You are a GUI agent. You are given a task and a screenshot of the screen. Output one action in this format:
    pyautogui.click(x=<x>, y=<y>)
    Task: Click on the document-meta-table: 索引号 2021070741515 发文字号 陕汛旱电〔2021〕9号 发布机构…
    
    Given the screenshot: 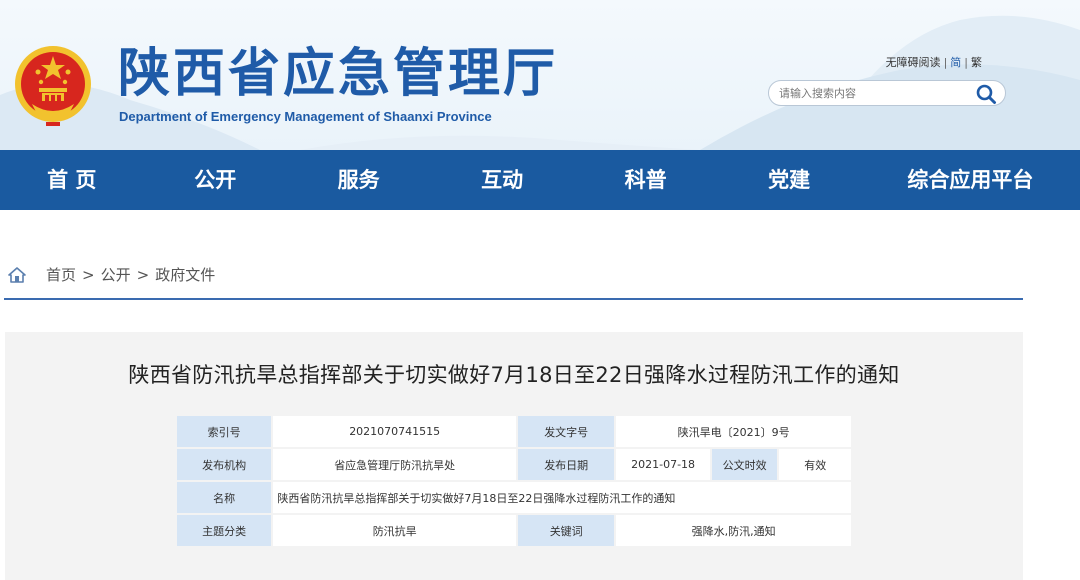 What is the action you would take?
    pyautogui.click(x=514, y=481)
    